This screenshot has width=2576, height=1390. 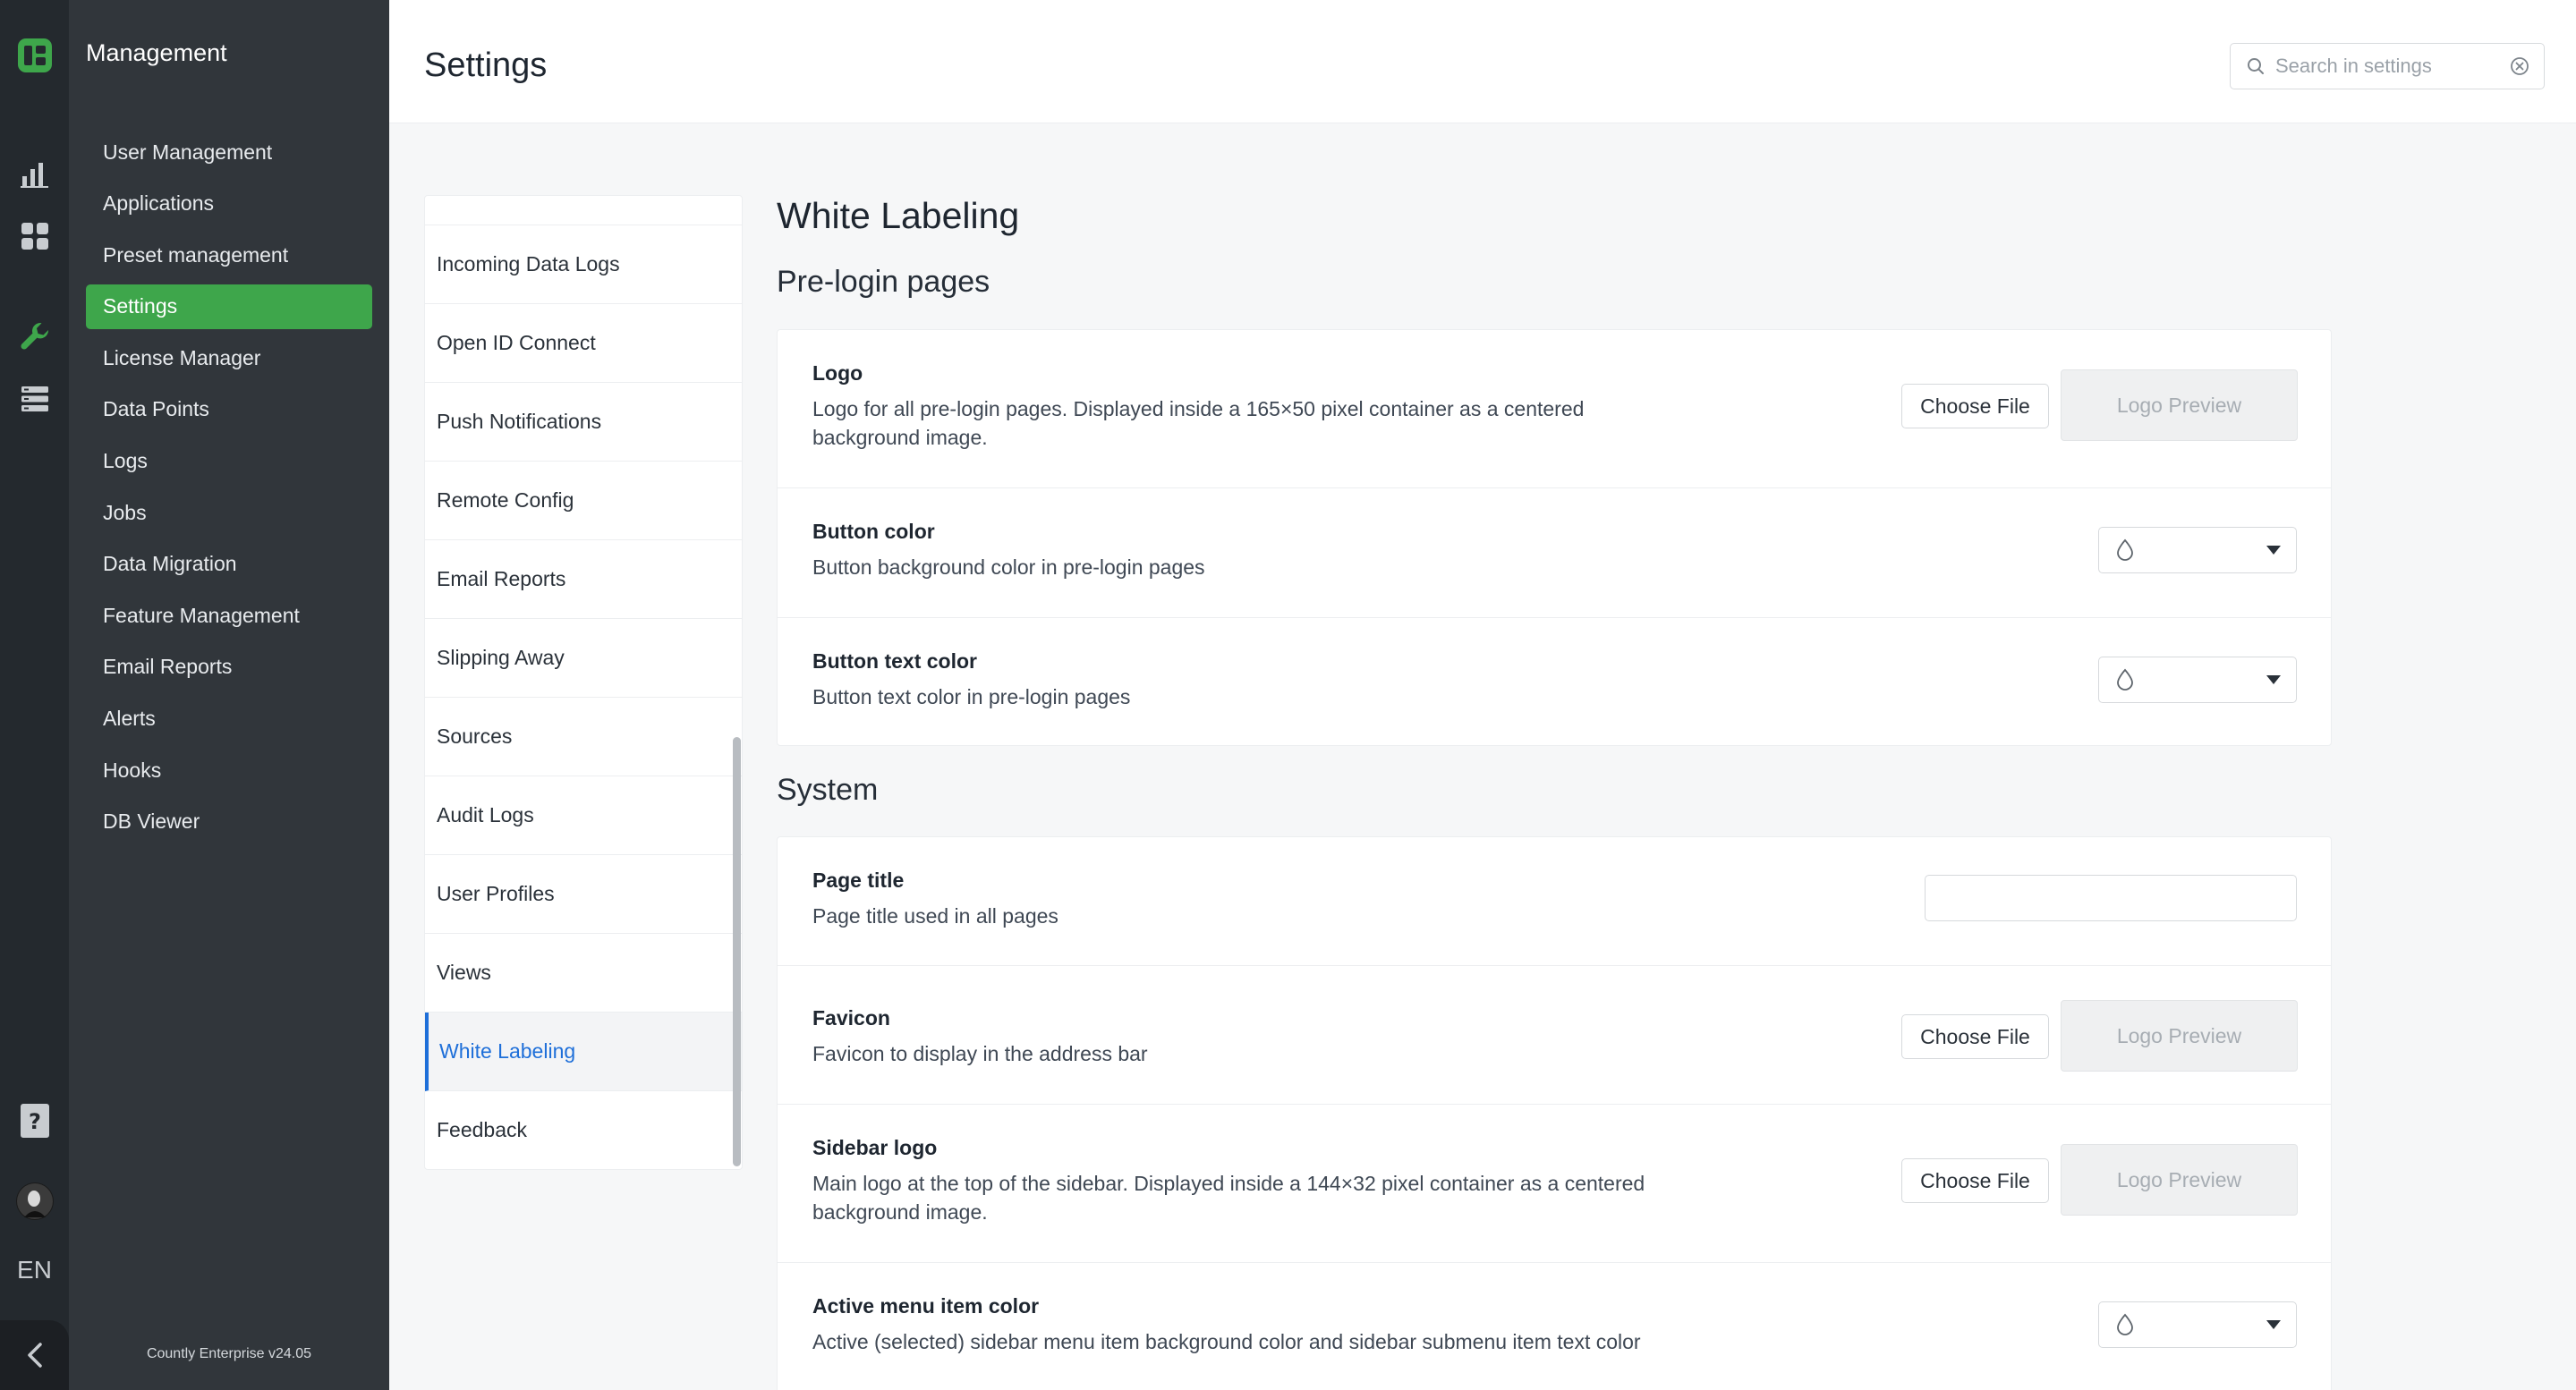 I want to click on management-icon, so click(x=34, y=336).